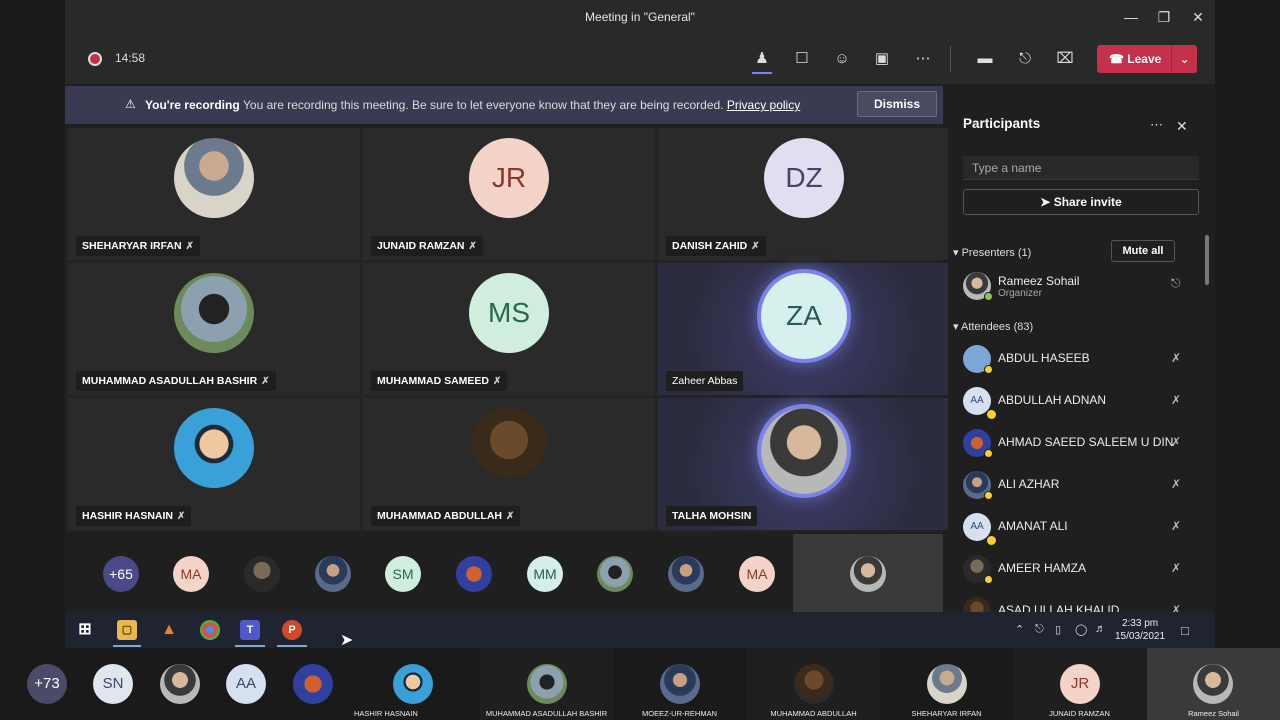 The height and width of the screenshot is (720, 1280). Describe the element at coordinates (1025, 59) in the screenshot. I see `microphone-icon: ⎋` at that location.